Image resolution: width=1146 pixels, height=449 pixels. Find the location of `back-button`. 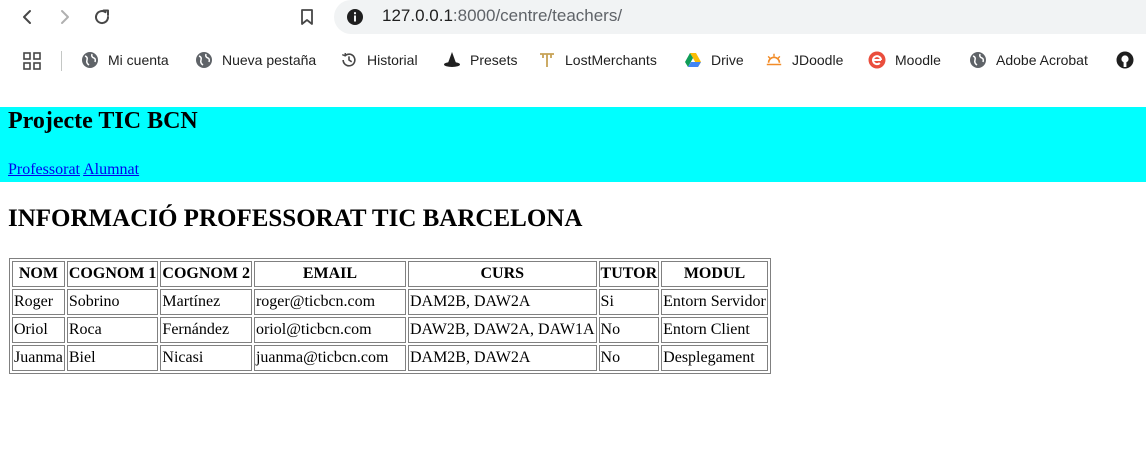

back-button is located at coordinates (27, 17).